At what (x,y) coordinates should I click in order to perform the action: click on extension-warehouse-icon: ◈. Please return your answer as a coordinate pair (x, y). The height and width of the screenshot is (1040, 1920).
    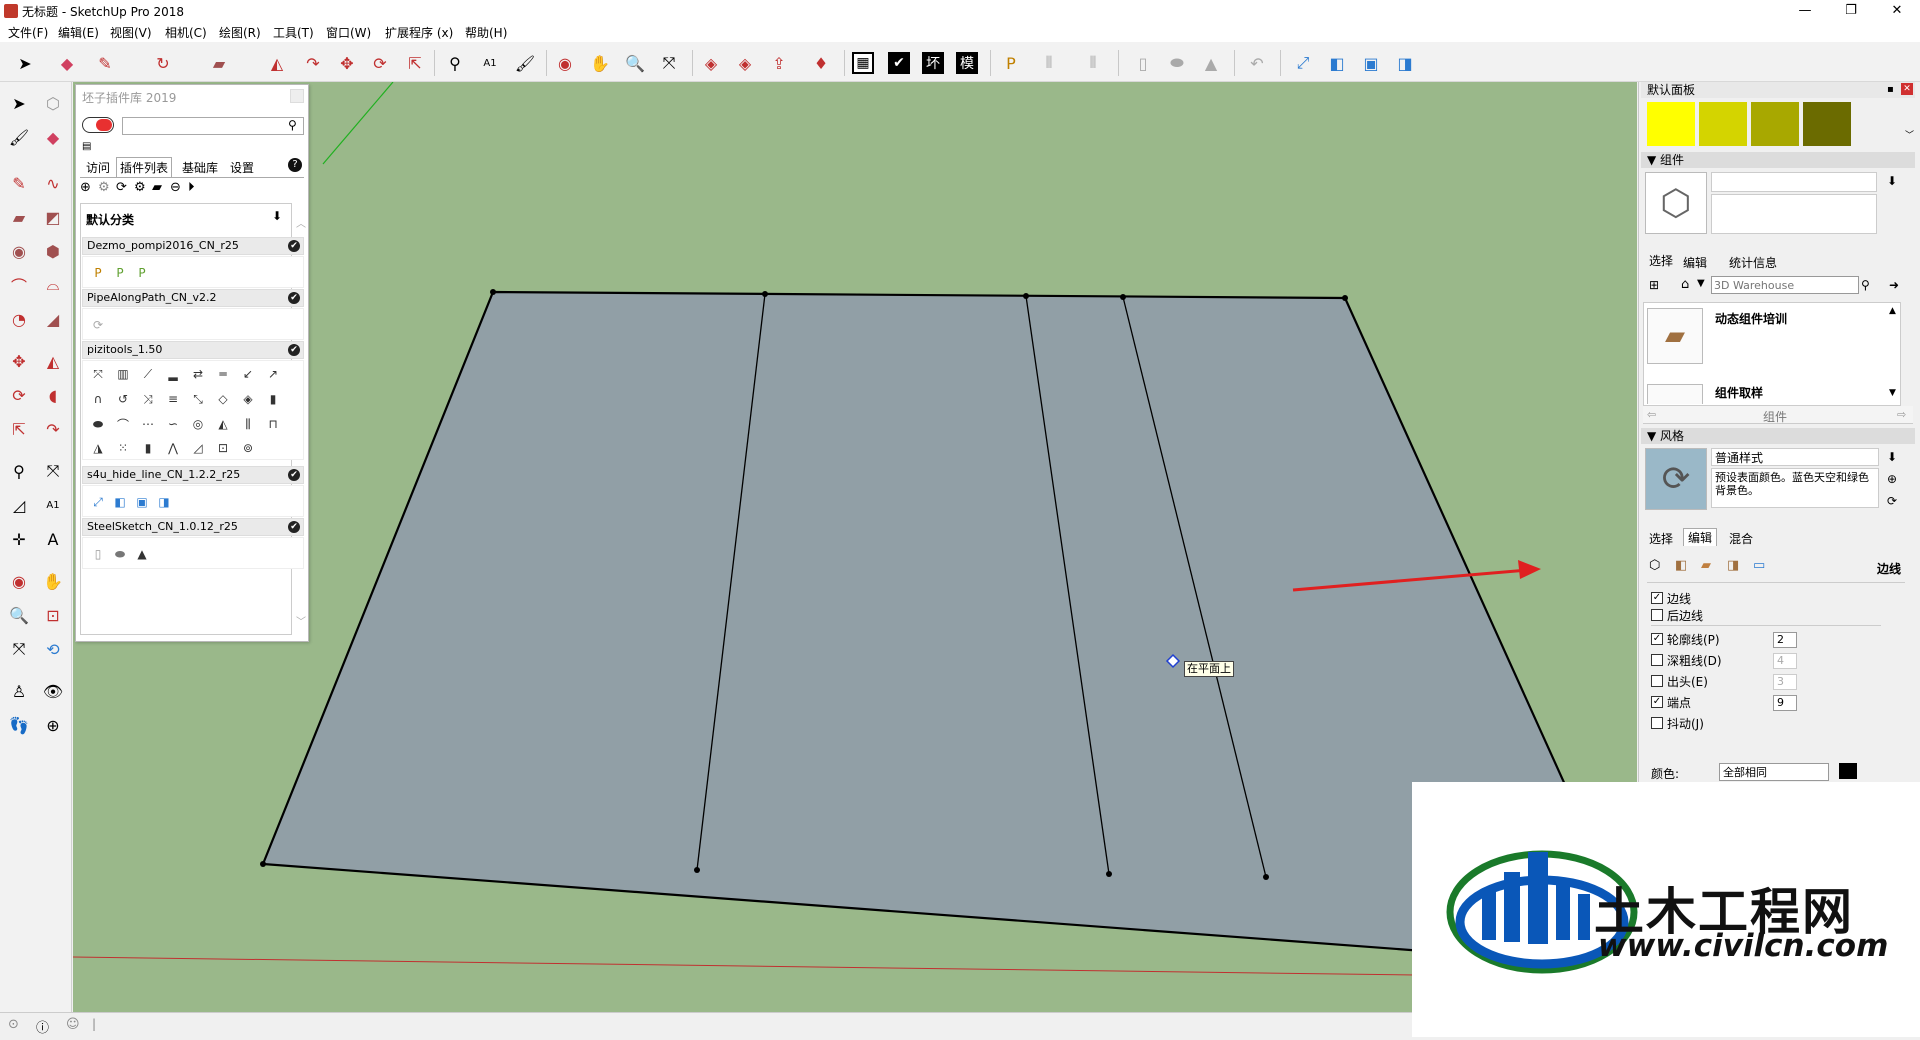
    Looking at the image, I should click on (745, 63).